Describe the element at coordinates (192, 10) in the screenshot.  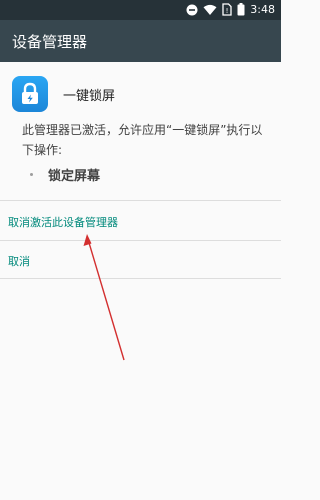
I see `minus-circle-icon` at that location.